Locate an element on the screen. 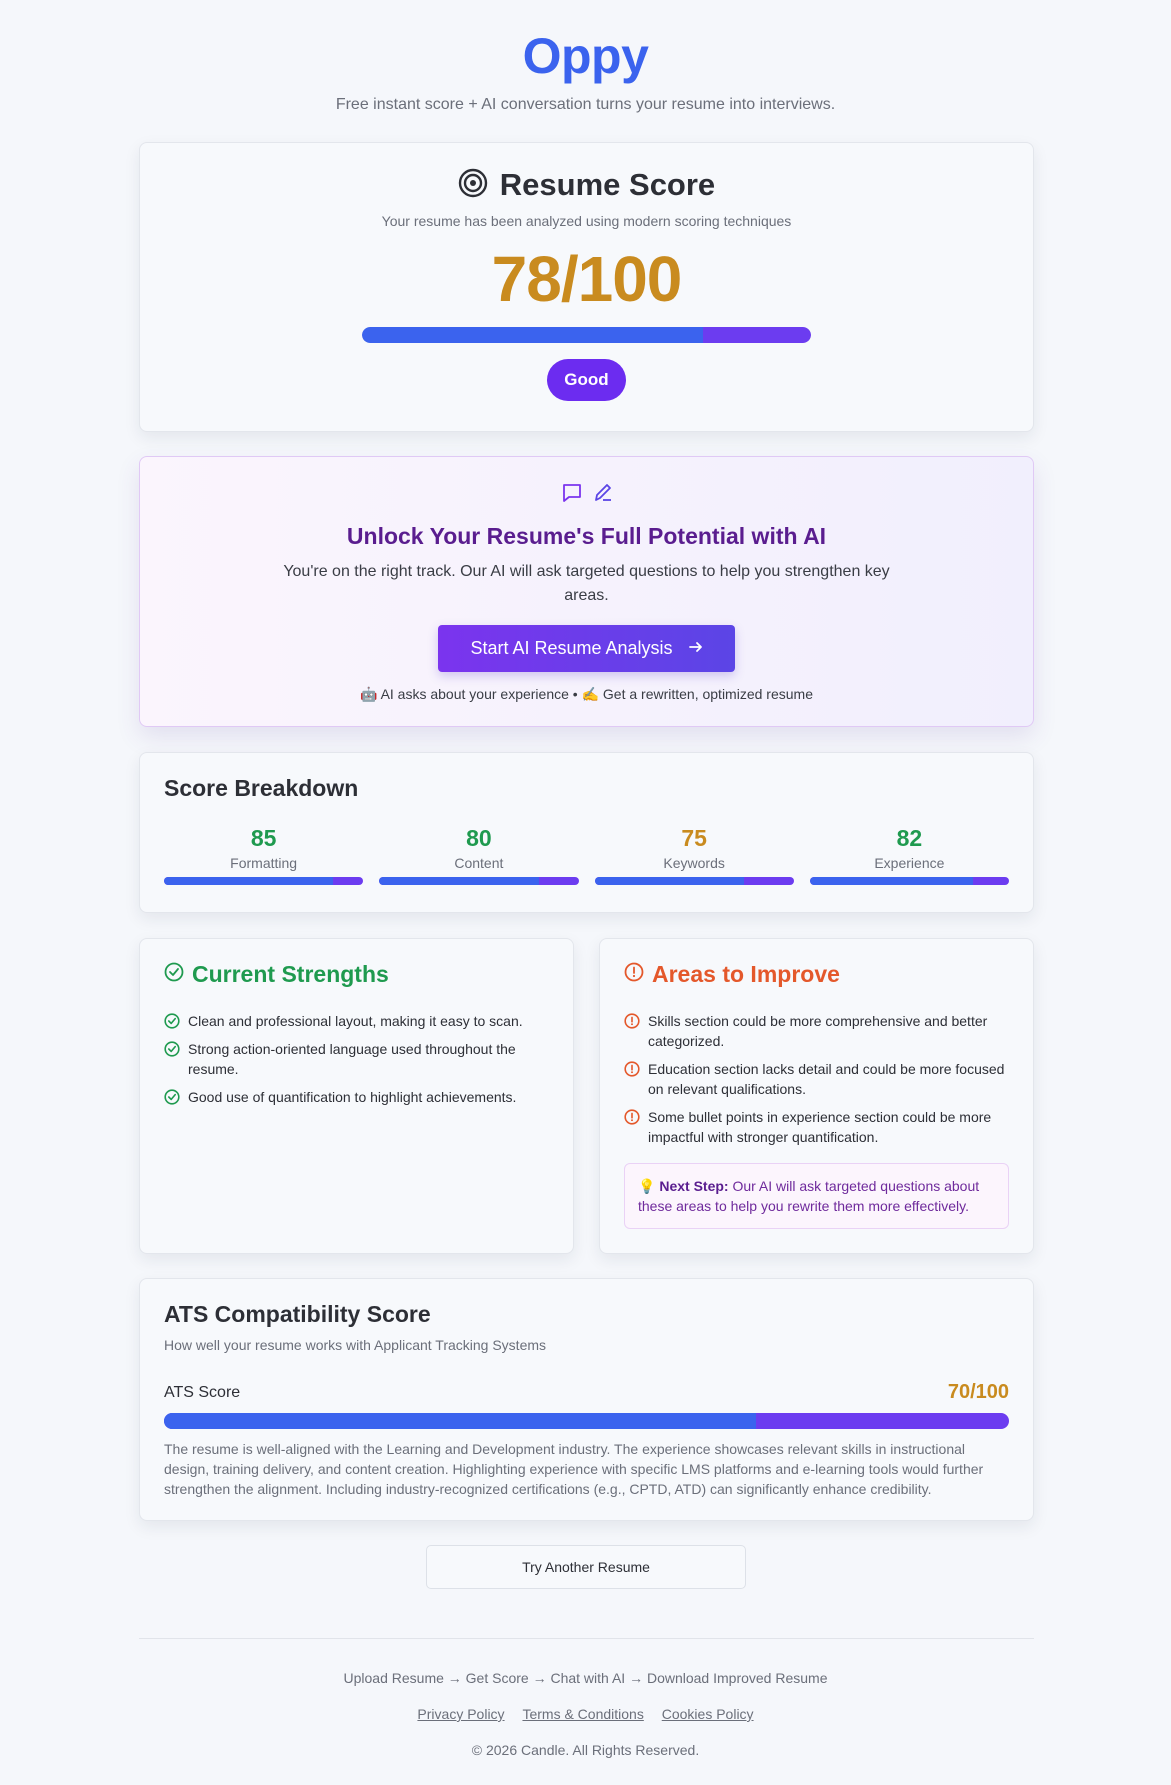  lightbulb-icon: 💡 is located at coordinates (647, 1186).